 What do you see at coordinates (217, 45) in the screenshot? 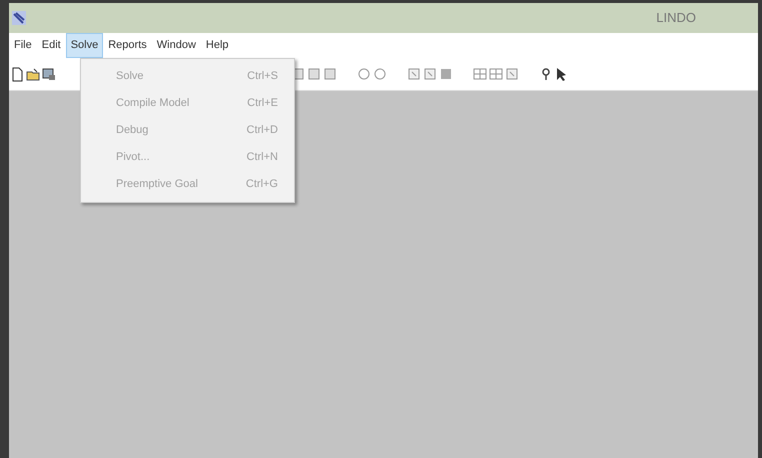
I see `menu-item: Help` at bounding box center [217, 45].